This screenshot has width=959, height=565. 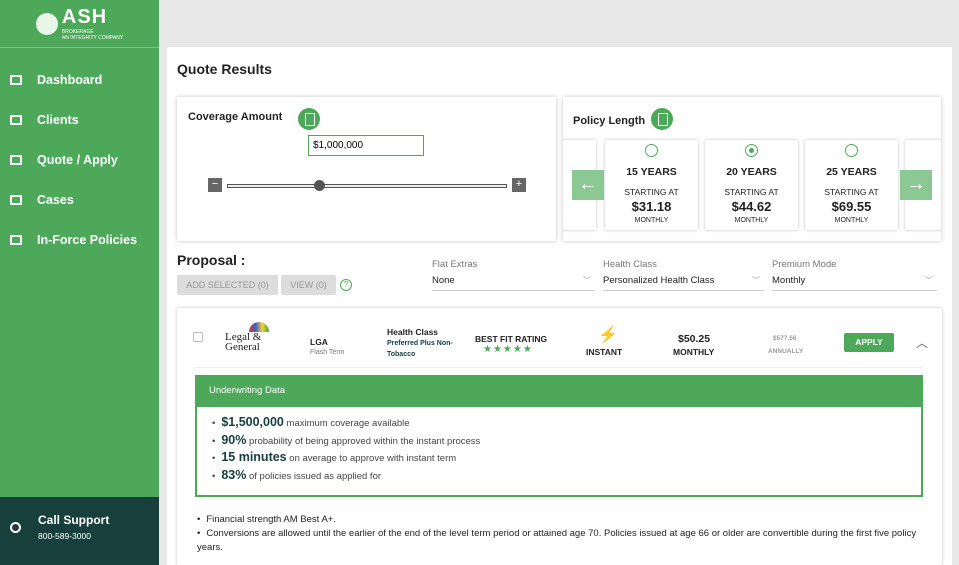 I want to click on briefcase-icon, so click(x=16, y=200).